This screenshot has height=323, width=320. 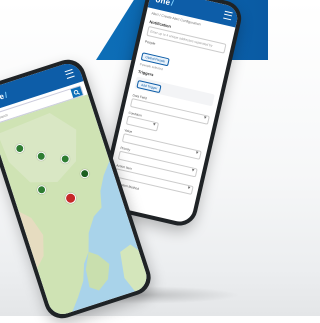 I want to click on map-app-logo: one/, so click(x=4, y=97).